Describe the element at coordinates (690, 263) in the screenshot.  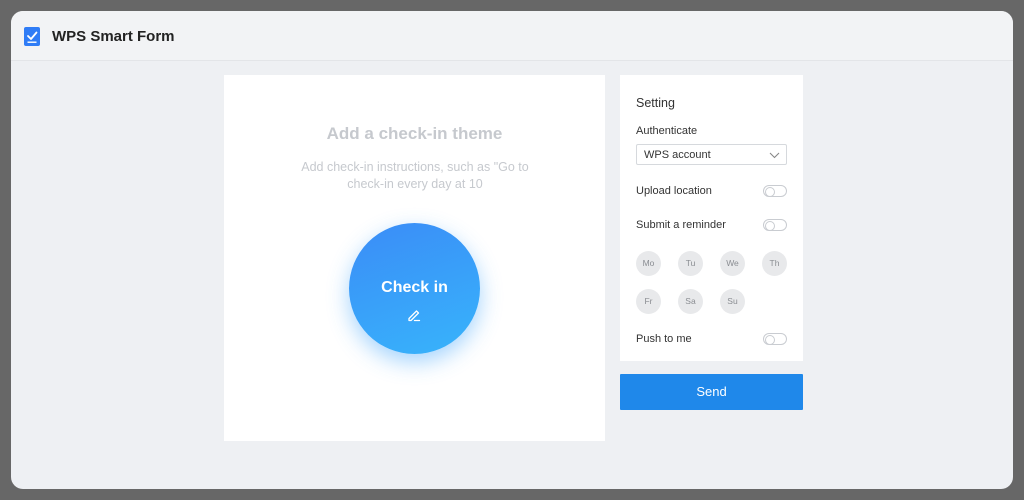
I see `day-tuesday: Tu` at that location.